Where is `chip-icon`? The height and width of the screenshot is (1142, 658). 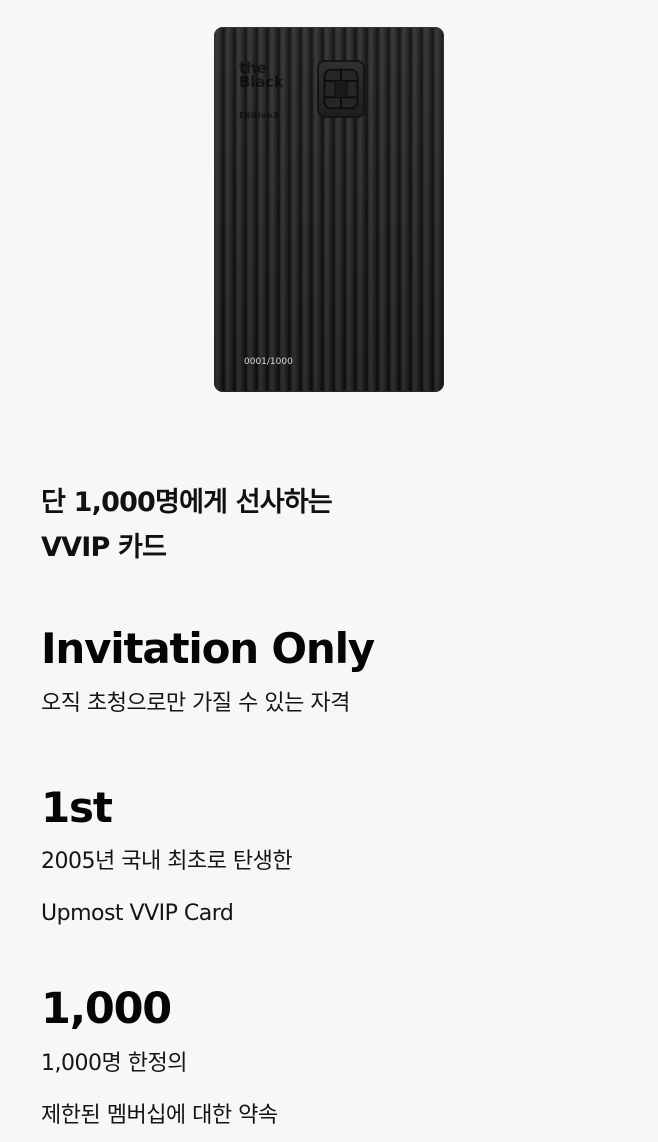
chip-icon is located at coordinates (341, 89).